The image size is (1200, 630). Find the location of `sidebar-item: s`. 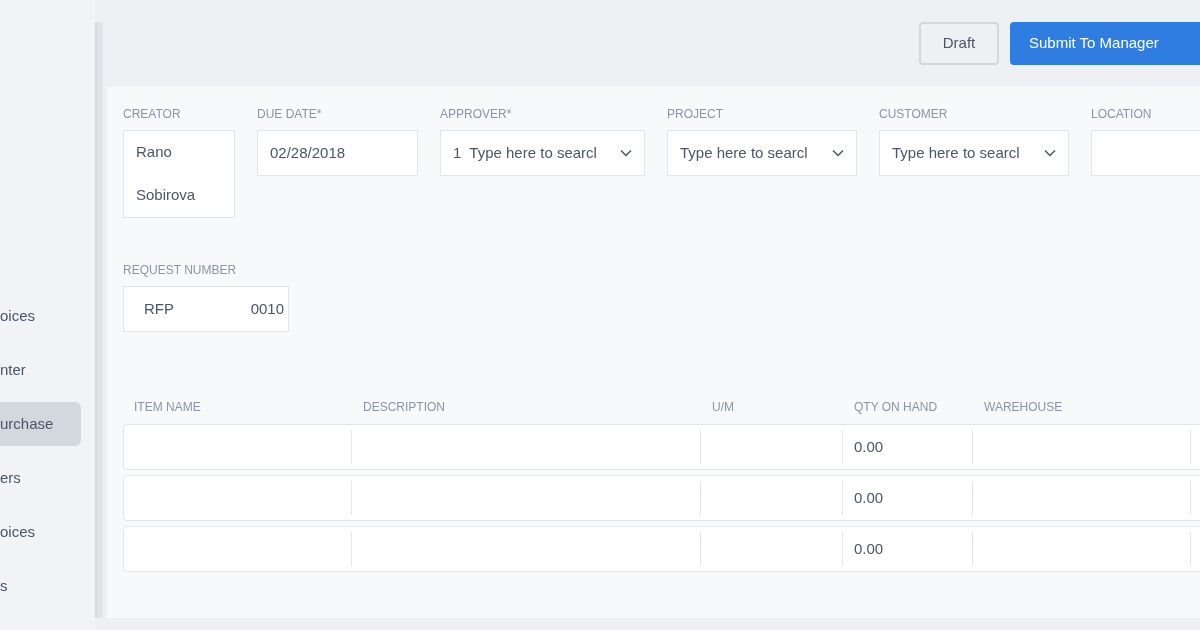

sidebar-item: s is located at coordinates (40, 586).